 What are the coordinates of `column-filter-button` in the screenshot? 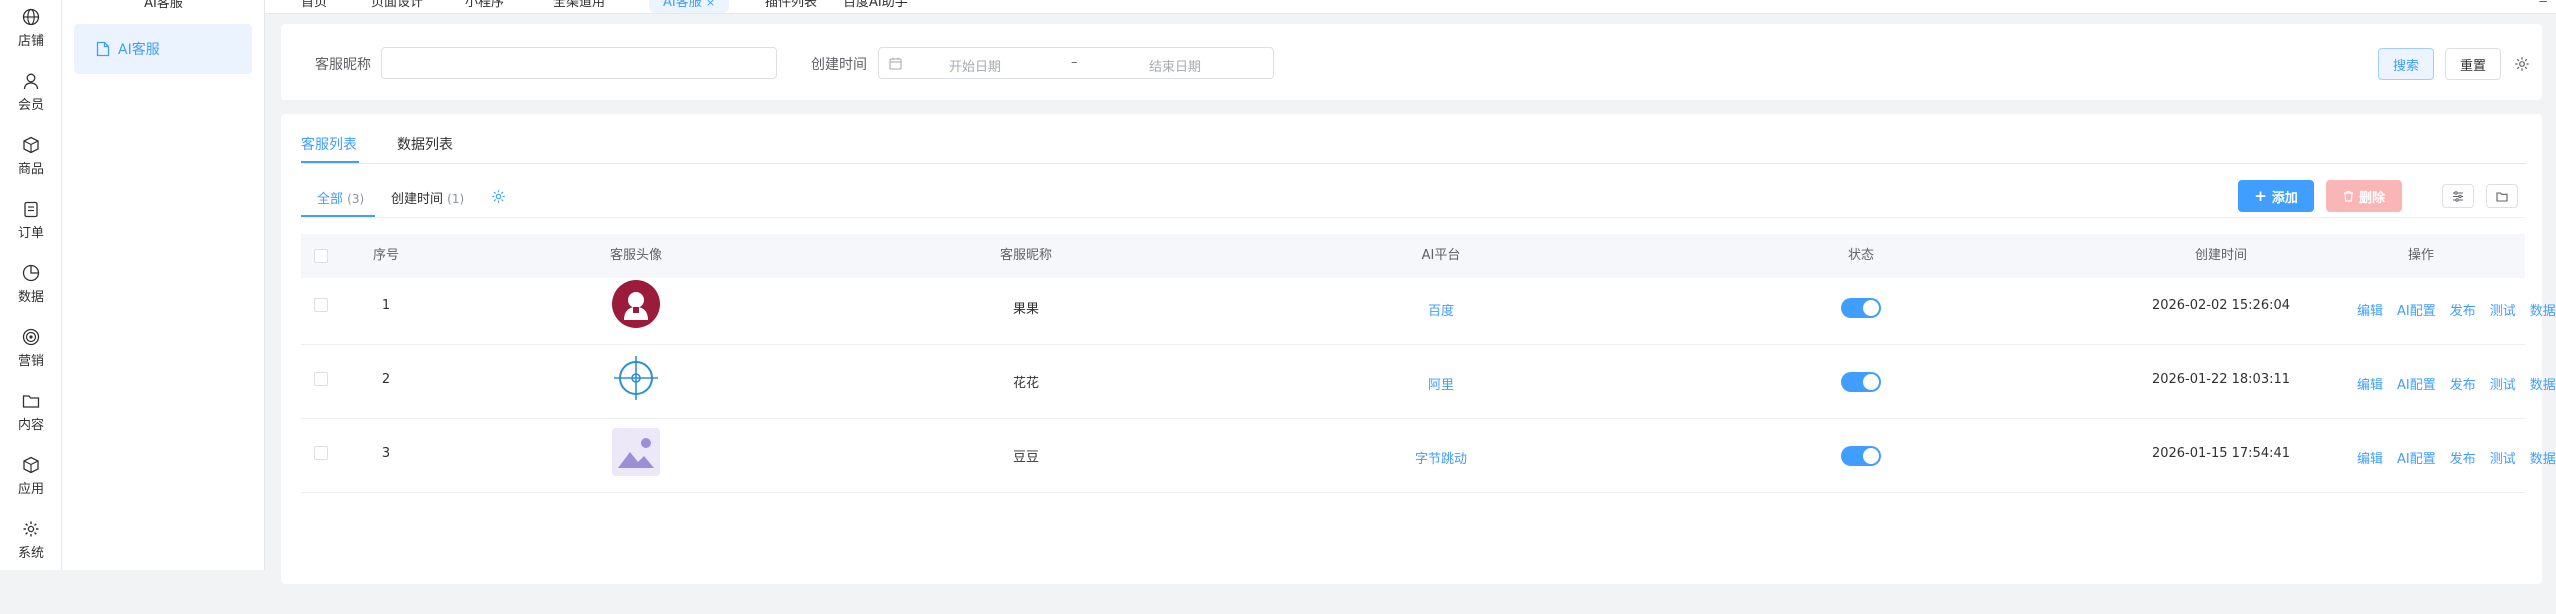 It's located at (2458, 196).